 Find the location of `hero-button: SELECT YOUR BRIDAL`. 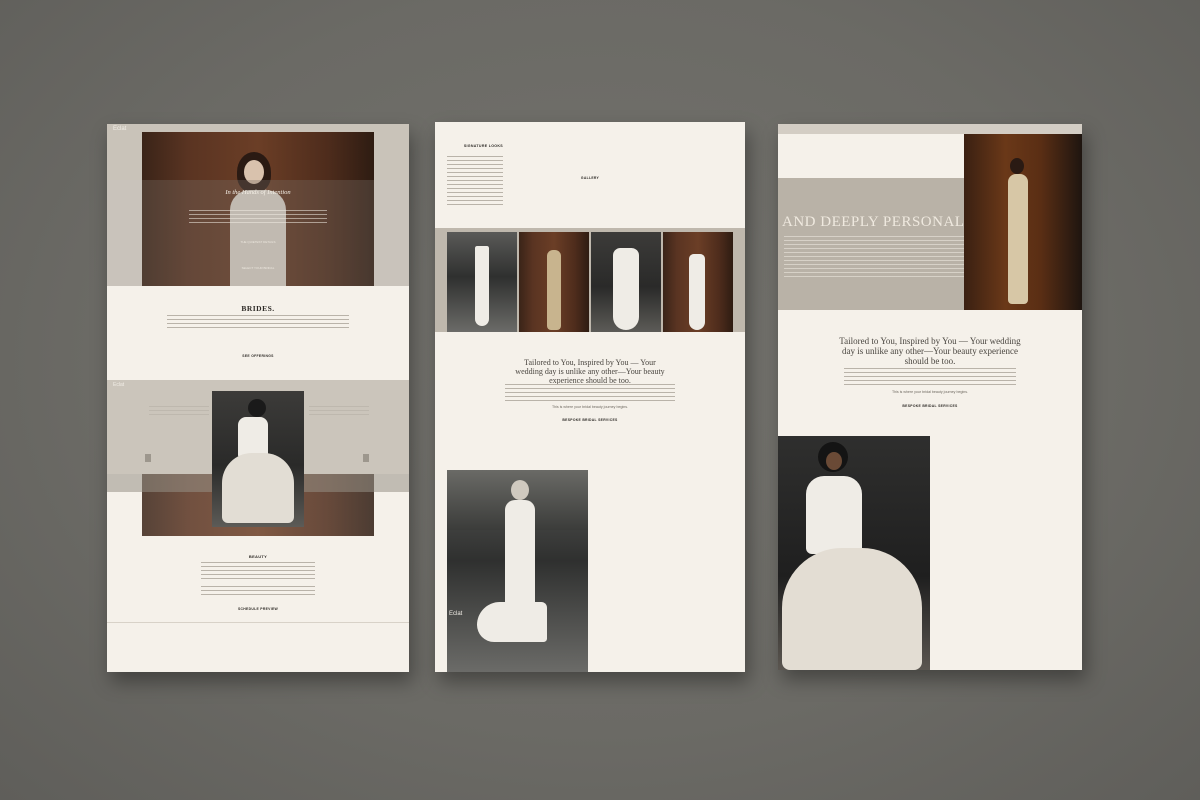

hero-button: SELECT YOUR BRIDAL is located at coordinates (258, 268).